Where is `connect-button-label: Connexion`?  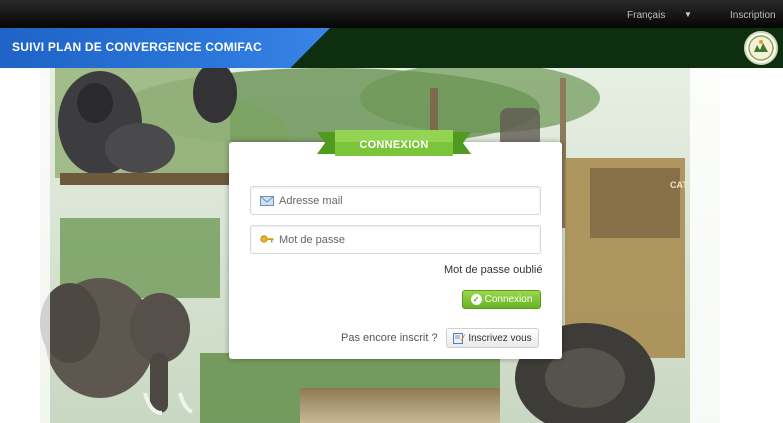
connect-button-label: Connexion is located at coordinates (508, 299).